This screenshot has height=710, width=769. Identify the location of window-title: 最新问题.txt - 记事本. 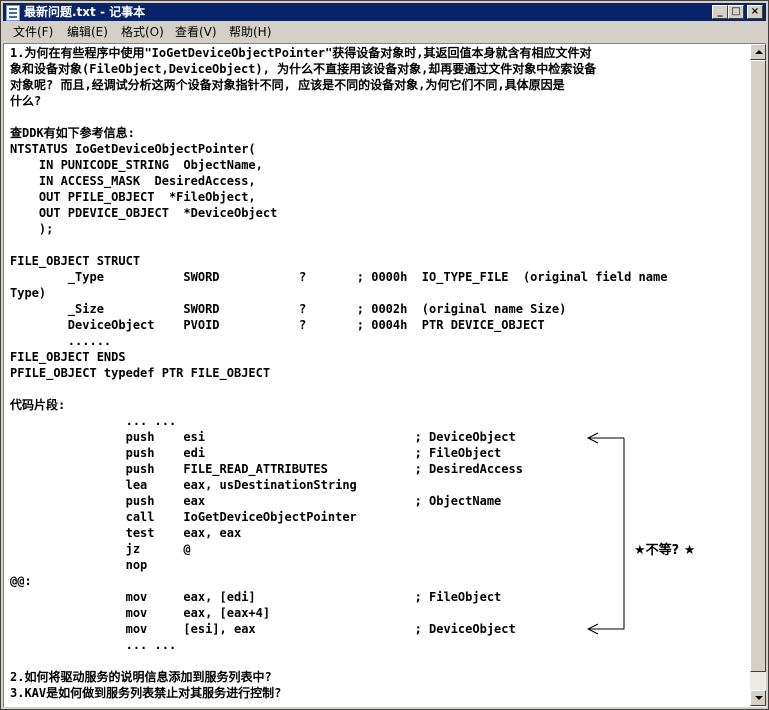
(85, 12).